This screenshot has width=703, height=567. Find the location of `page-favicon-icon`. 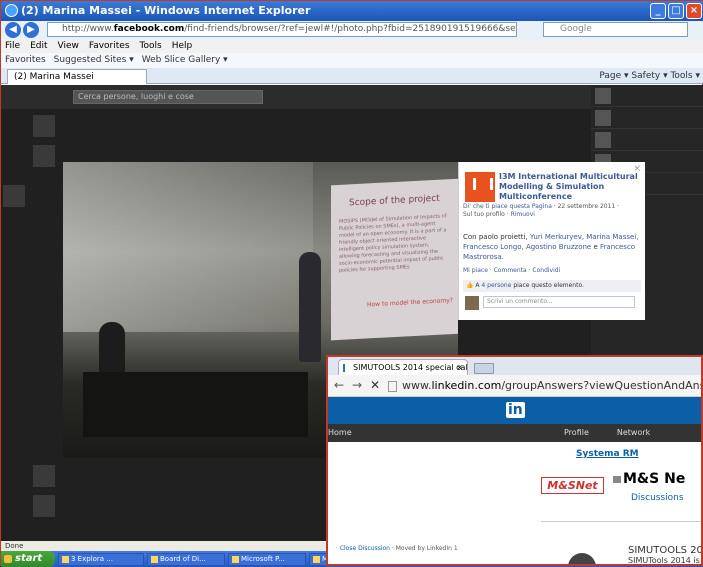

page-favicon-icon is located at coordinates (346, 368).